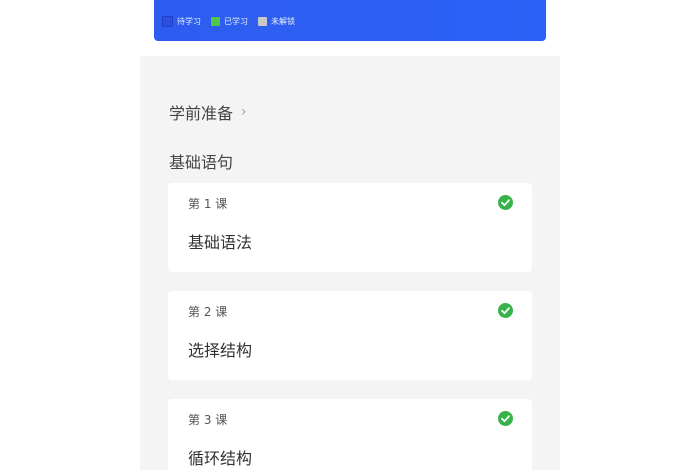 The height and width of the screenshot is (470, 700). I want to click on status-legend: 待学习 已学习 未解锁, so click(228, 21).